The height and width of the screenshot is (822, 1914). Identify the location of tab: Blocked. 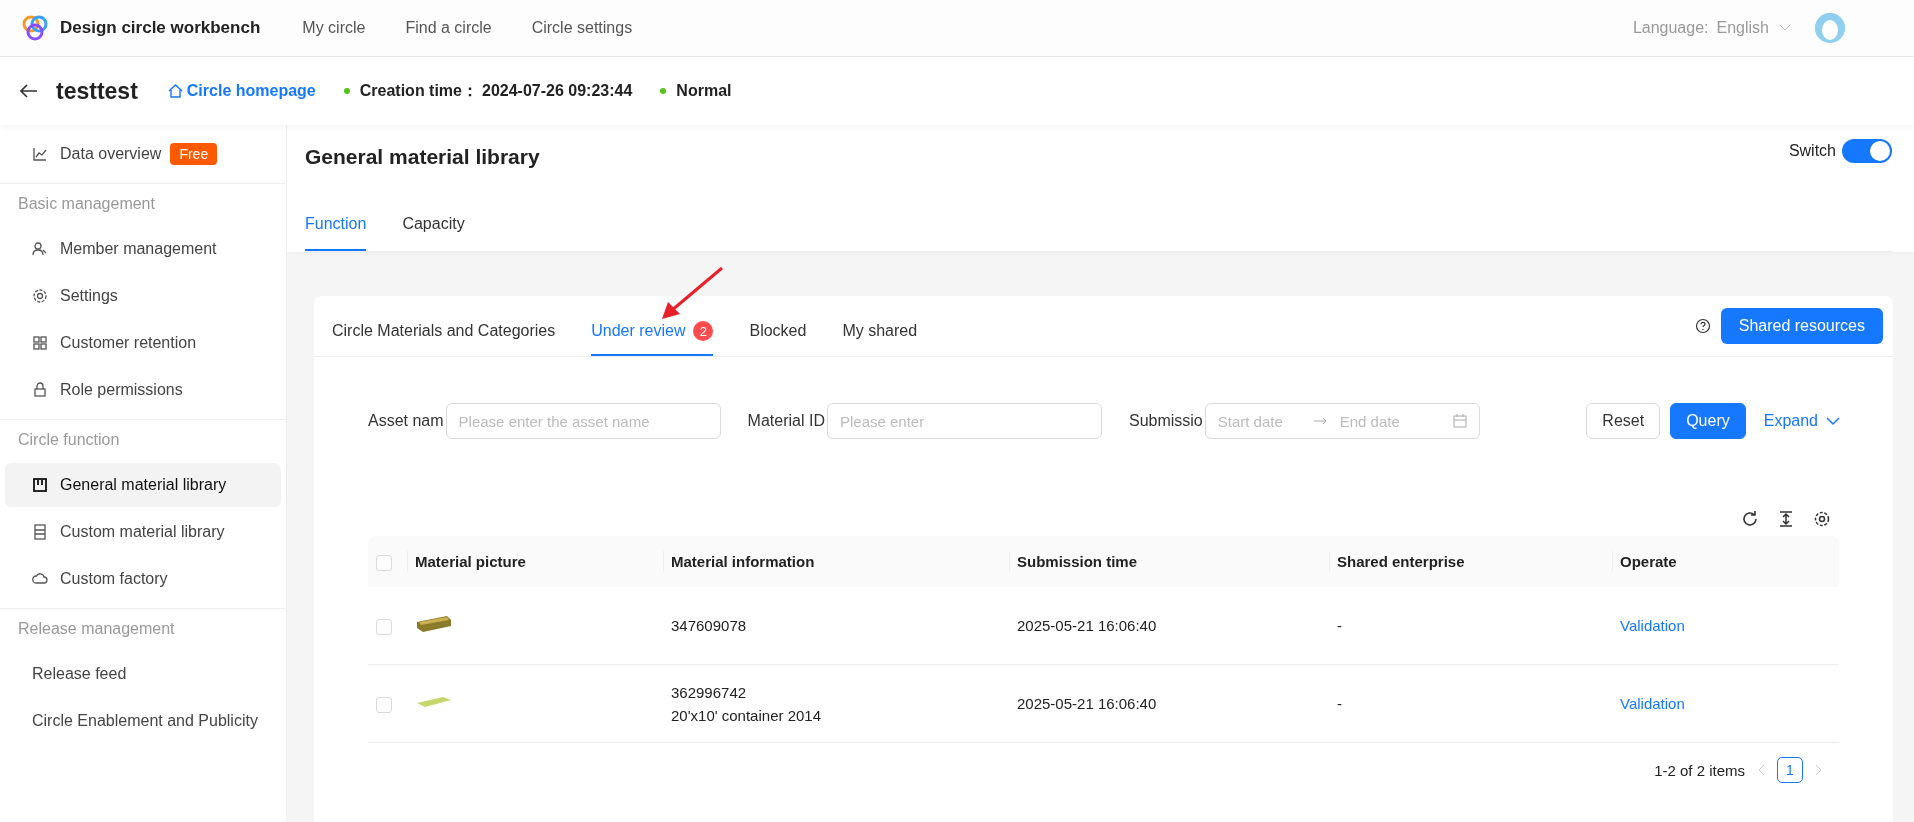
(778, 326).